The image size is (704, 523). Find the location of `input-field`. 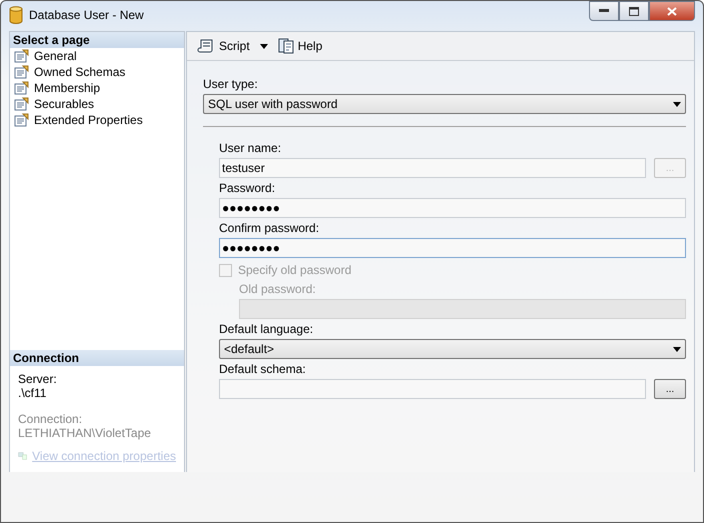

input-field is located at coordinates (432, 389).